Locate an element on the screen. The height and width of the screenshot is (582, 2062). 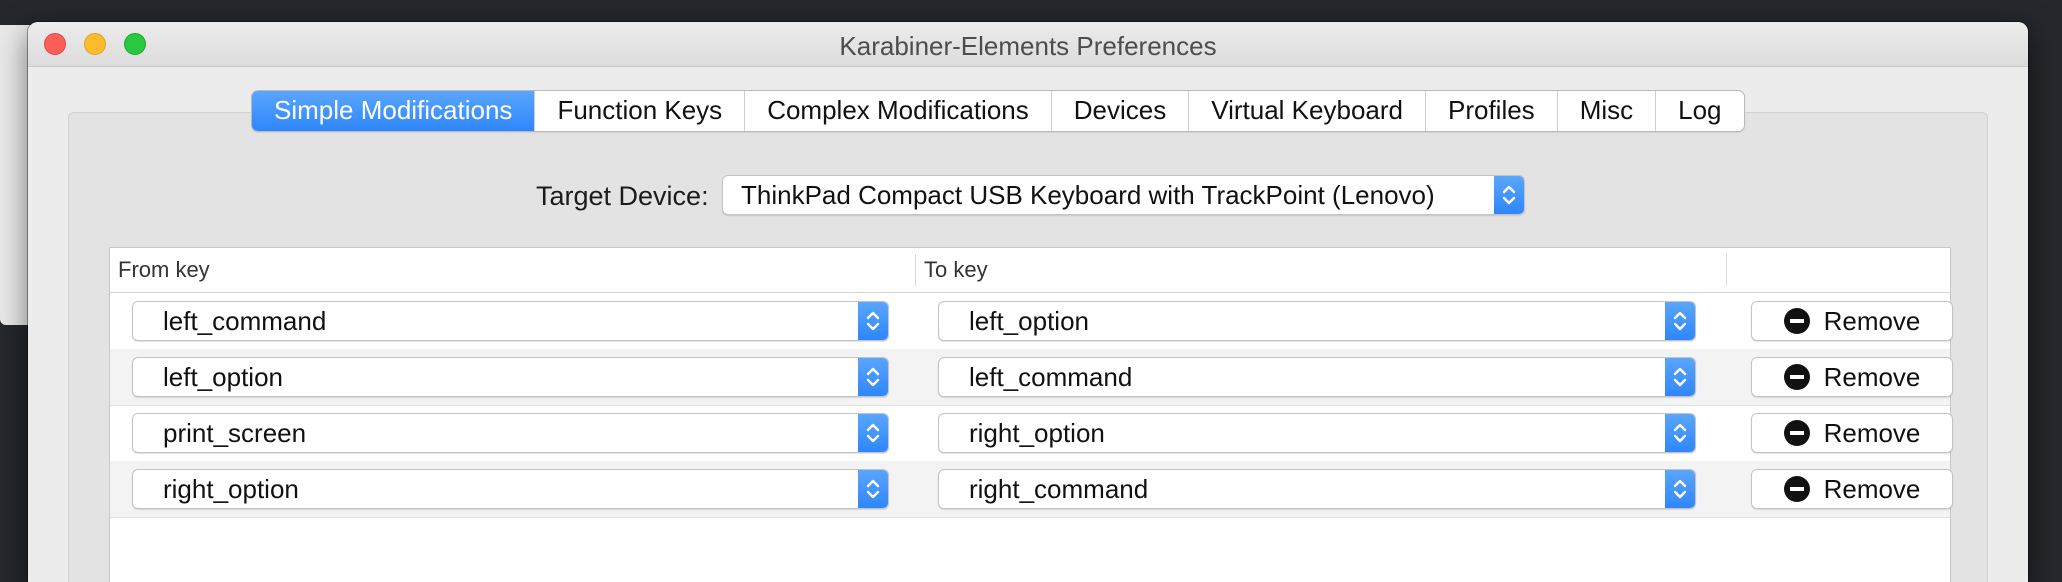
to-key-value: right_command is located at coordinates (1059, 488).